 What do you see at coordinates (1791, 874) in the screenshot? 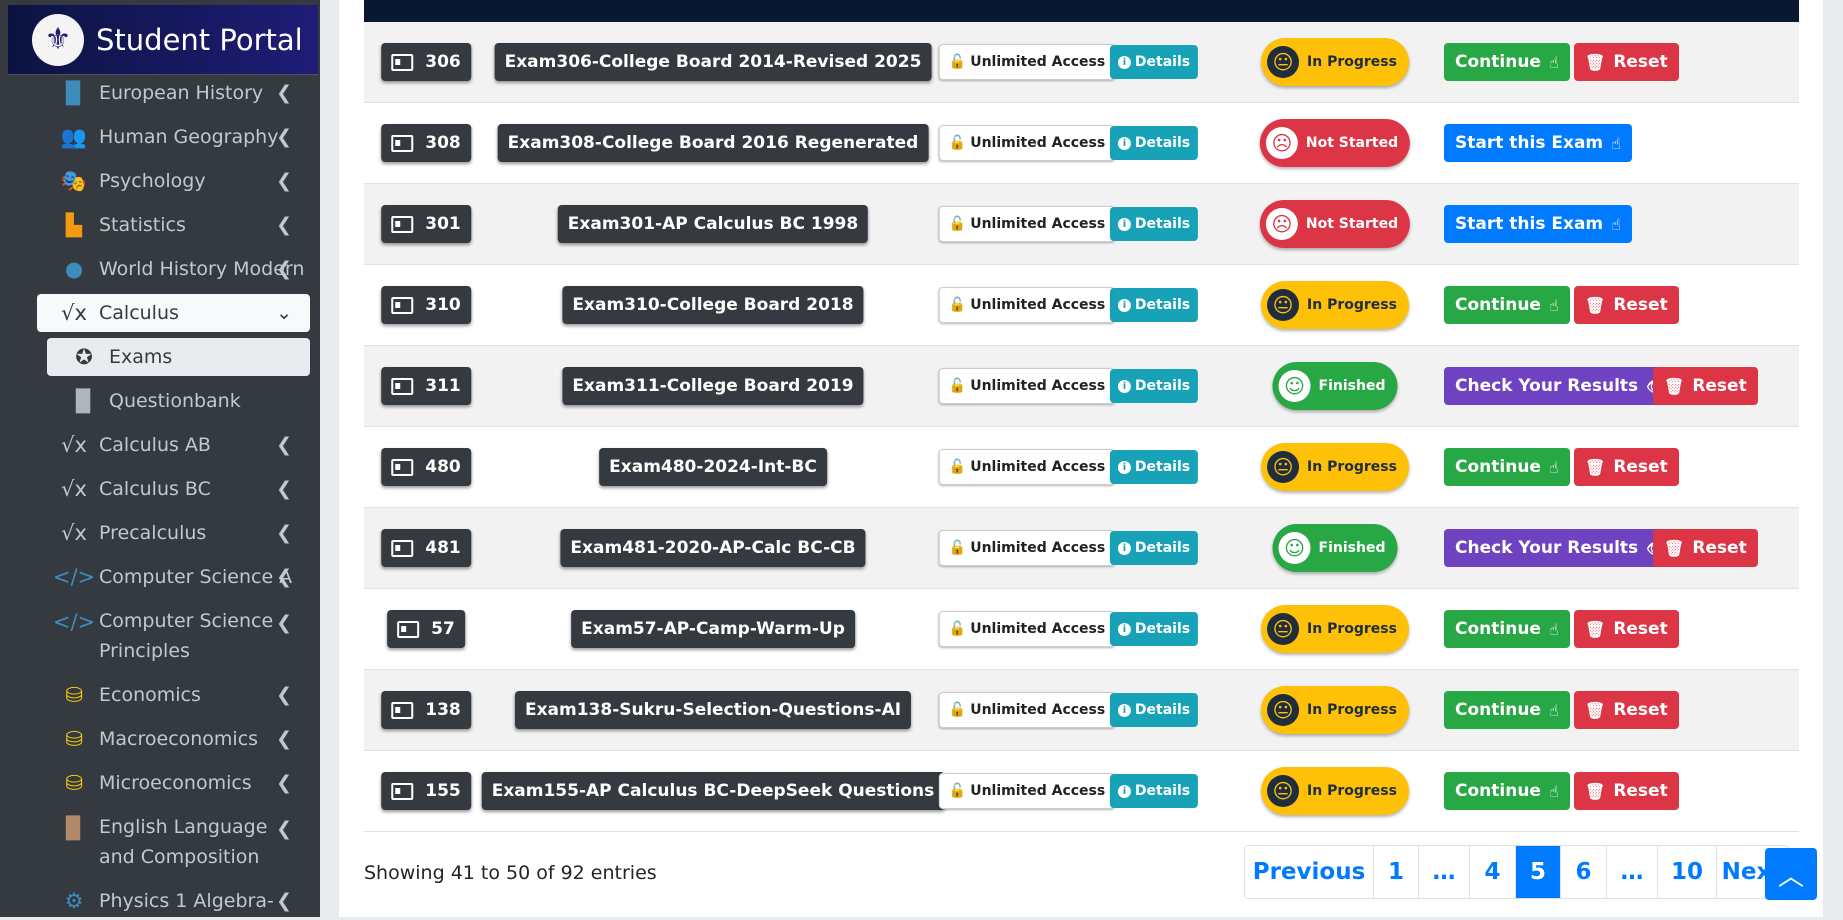
I see `back-to-top-button: ︿` at bounding box center [1791, 874].